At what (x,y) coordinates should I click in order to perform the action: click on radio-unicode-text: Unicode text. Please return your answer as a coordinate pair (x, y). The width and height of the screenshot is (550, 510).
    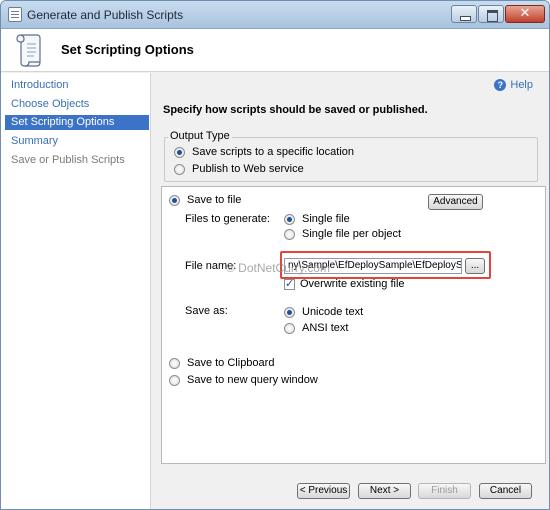
    Looking at the image, I should click on (323, 312).